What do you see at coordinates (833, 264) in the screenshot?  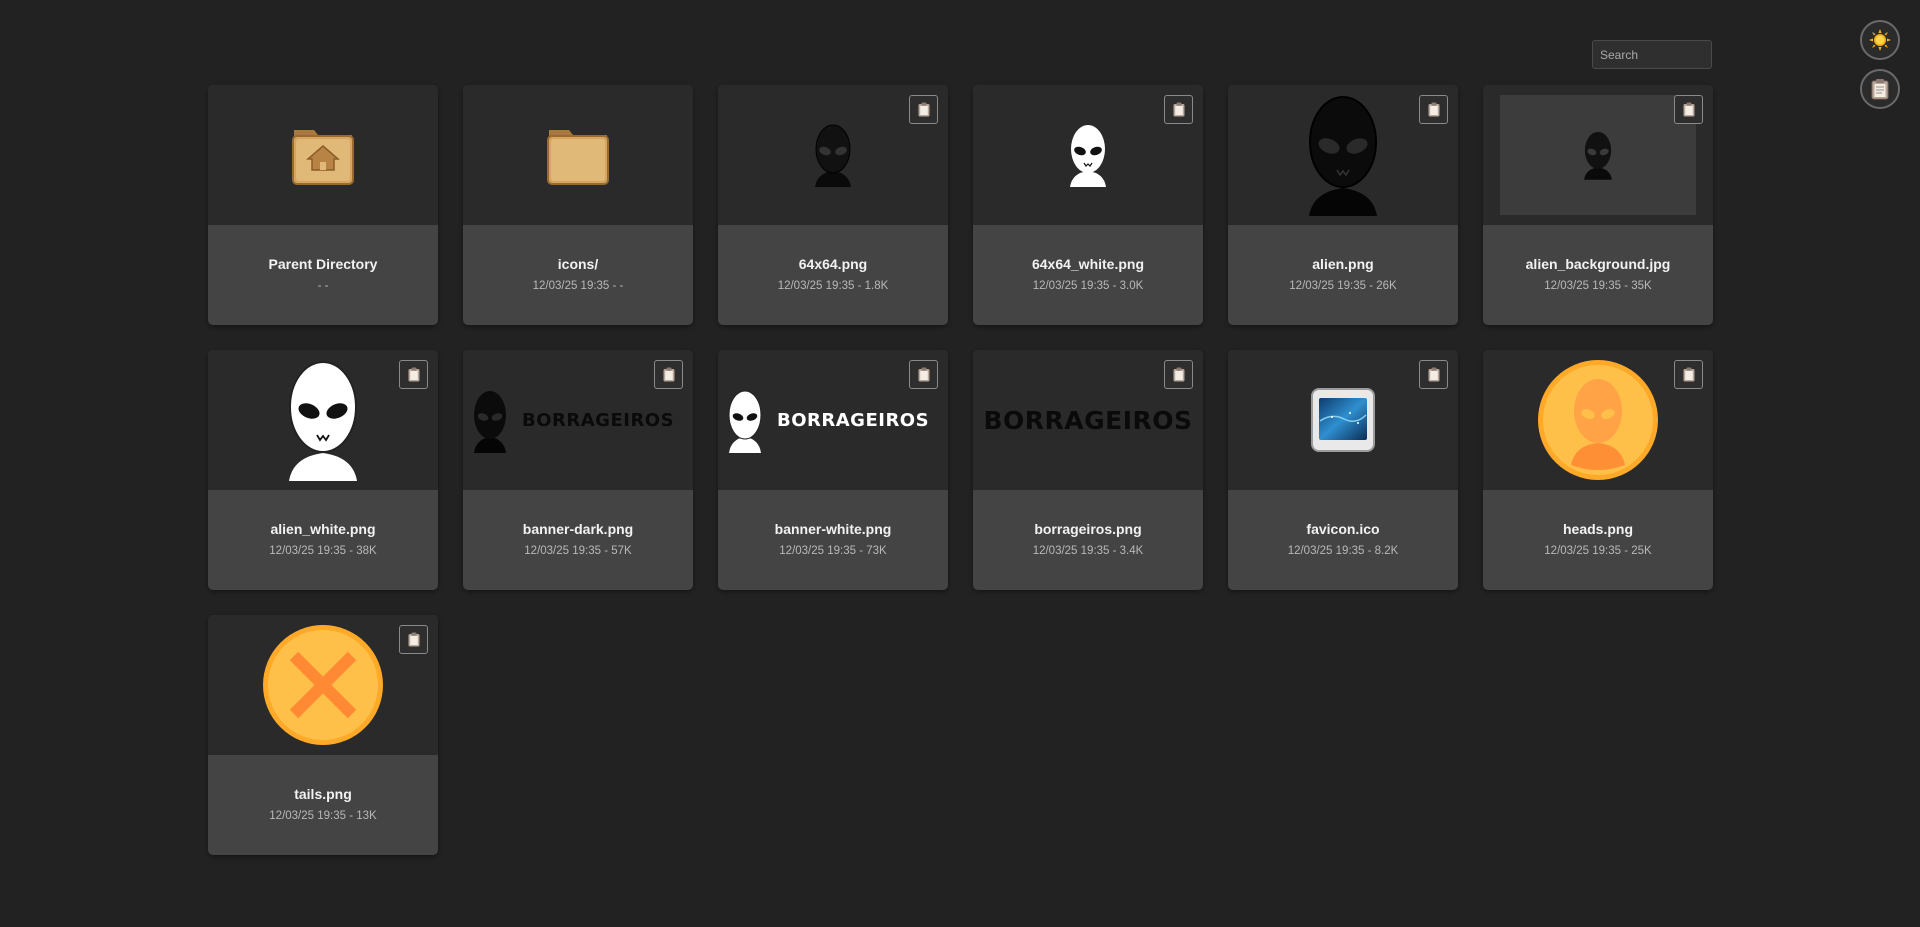 I see `entry-name: 64x64.png` at bounding box center [833, 264].